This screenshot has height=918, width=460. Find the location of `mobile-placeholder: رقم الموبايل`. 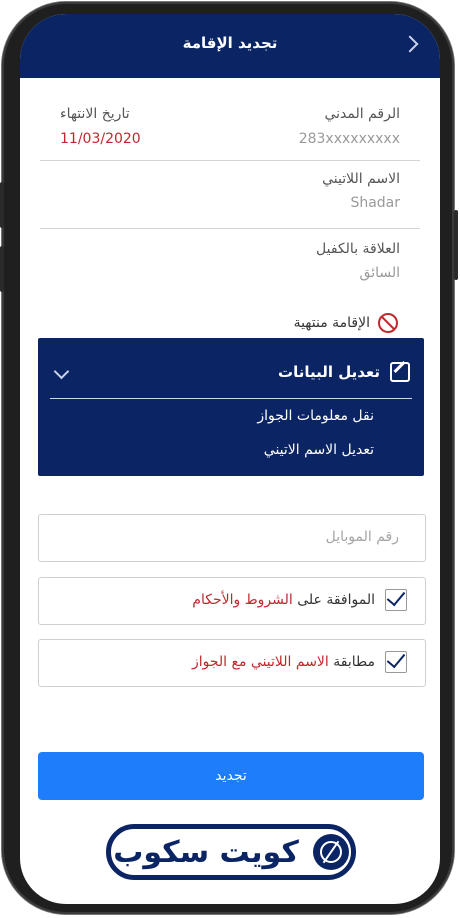

mobile-placeholder: رقم الموبايل is located at coordinates (362, 537).